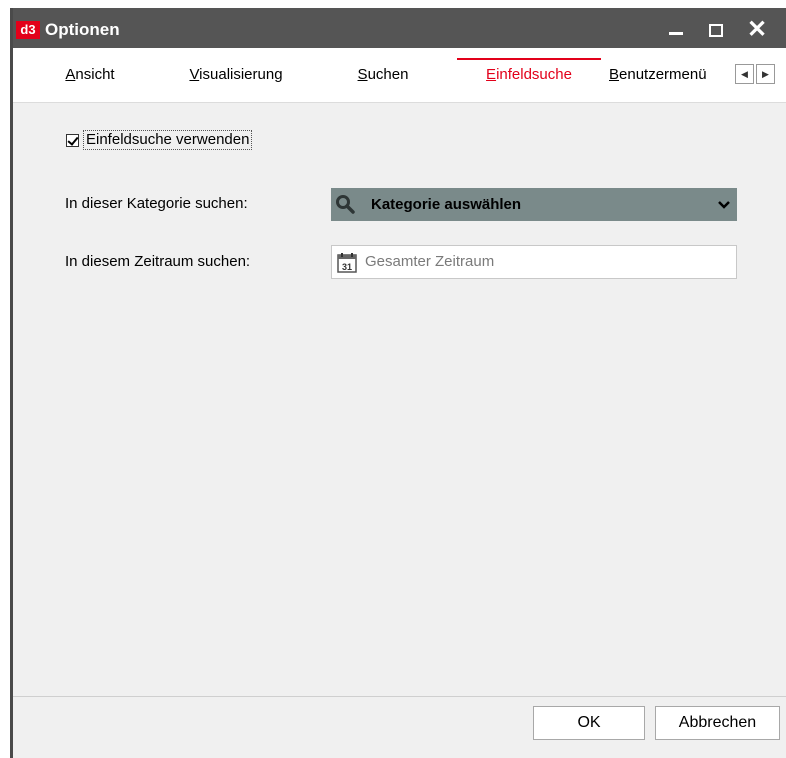 This screenshot has width=786, height=758. Describe the element at coordinates (399, 28) in the screenshot. I see `title-bar: d3 Optionen ✕` at that location.